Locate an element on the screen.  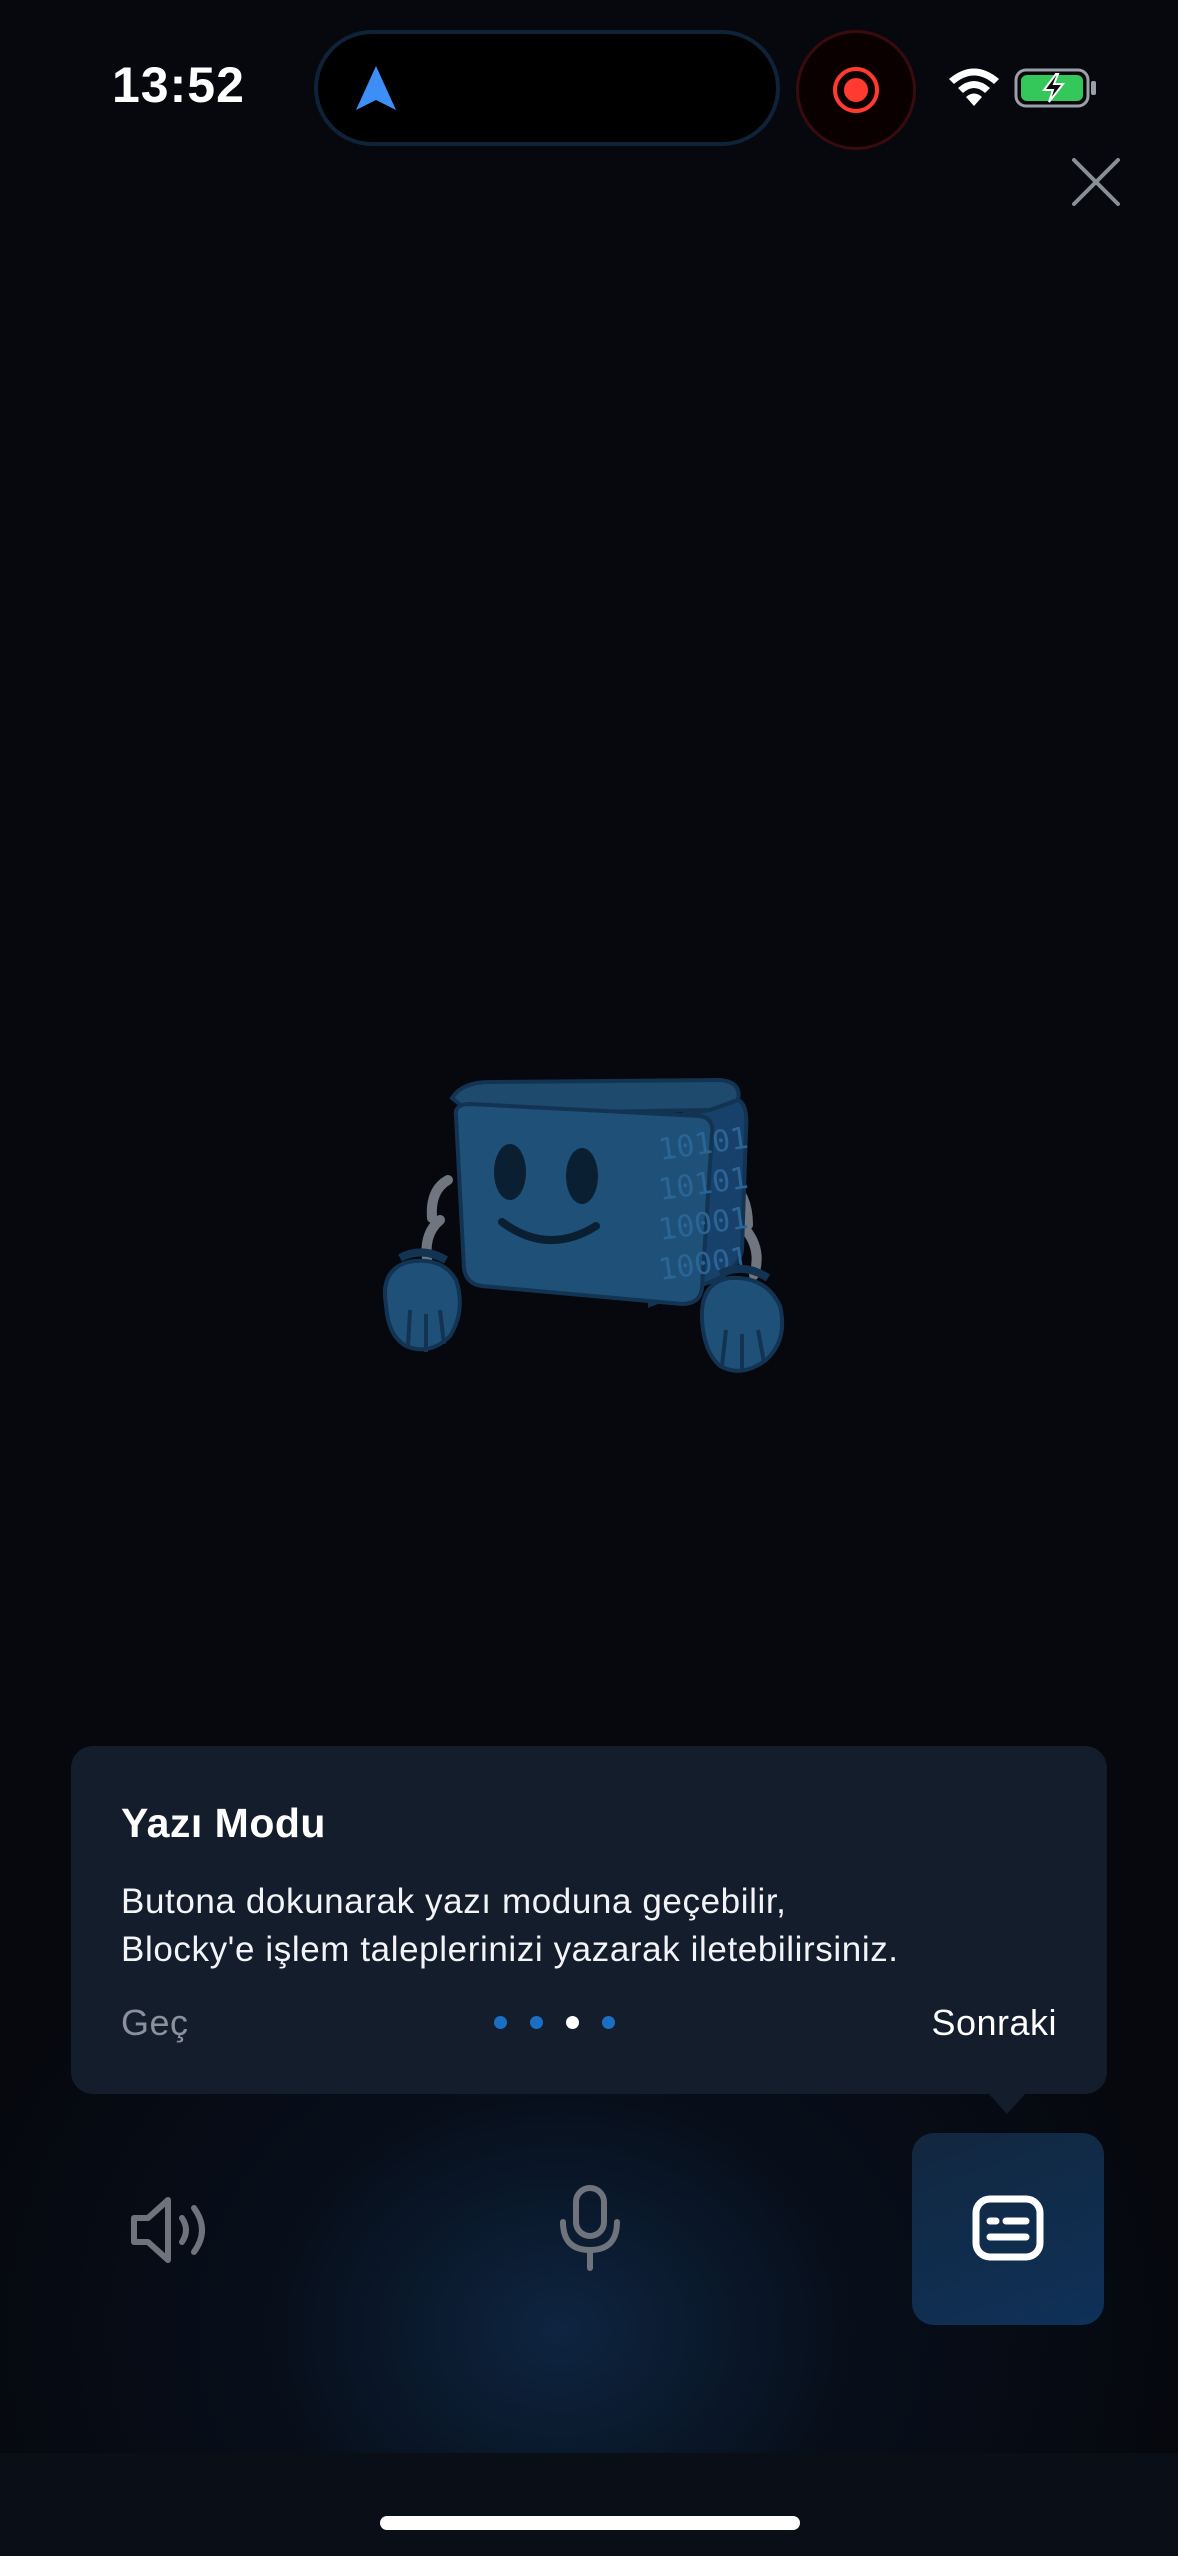
wifi-icon is located at coordinates (974, 87).